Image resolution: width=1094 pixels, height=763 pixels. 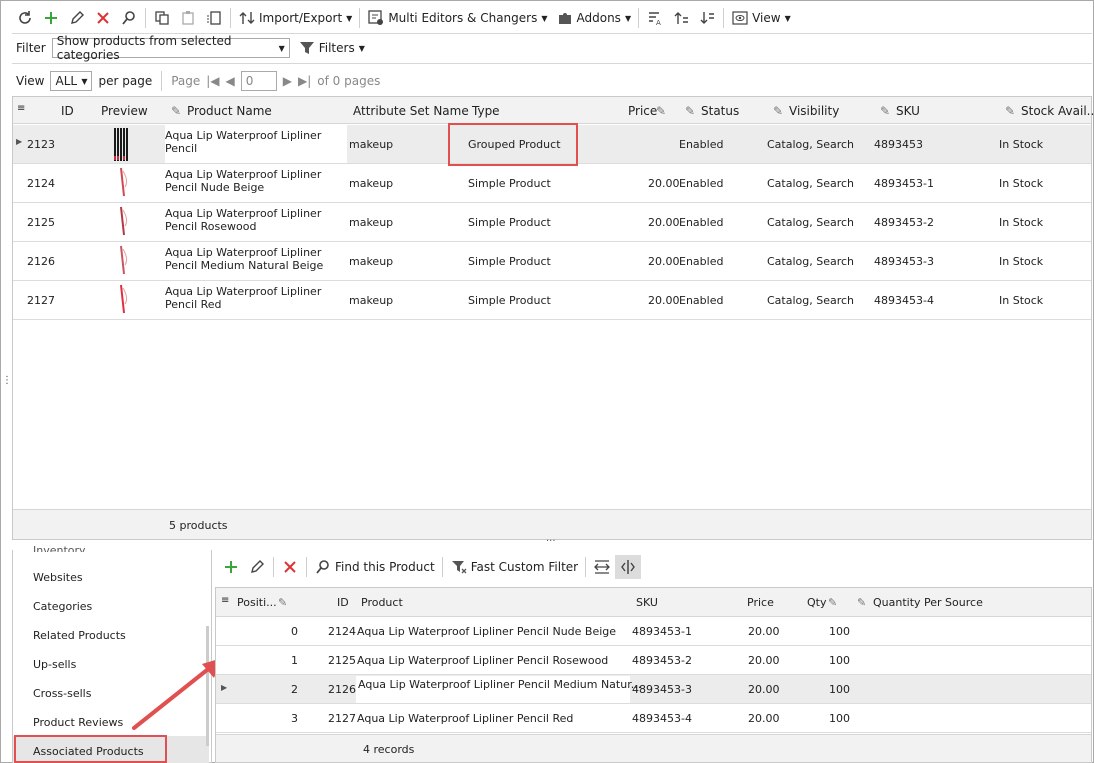 I want to click on col-sub-id: ID, so click(x=343, y=602).